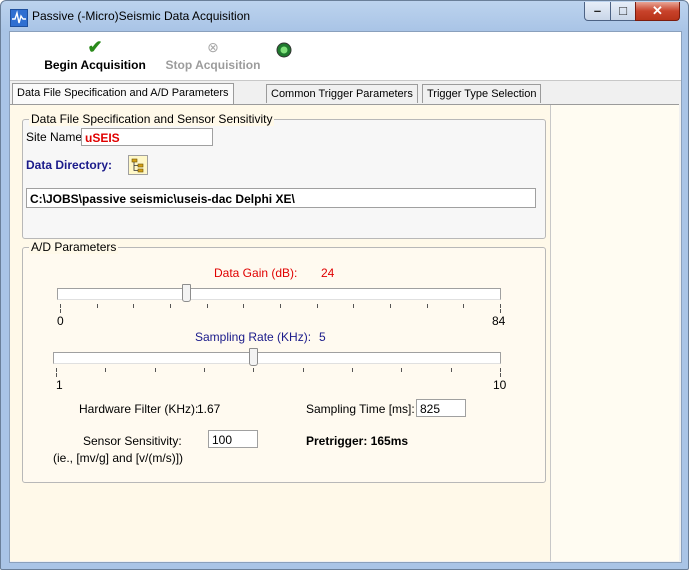  Describe the element at coordinates (482, 93) in the screenshot. I see `tab-trigger-type: Trigger Type Selection` at that location.